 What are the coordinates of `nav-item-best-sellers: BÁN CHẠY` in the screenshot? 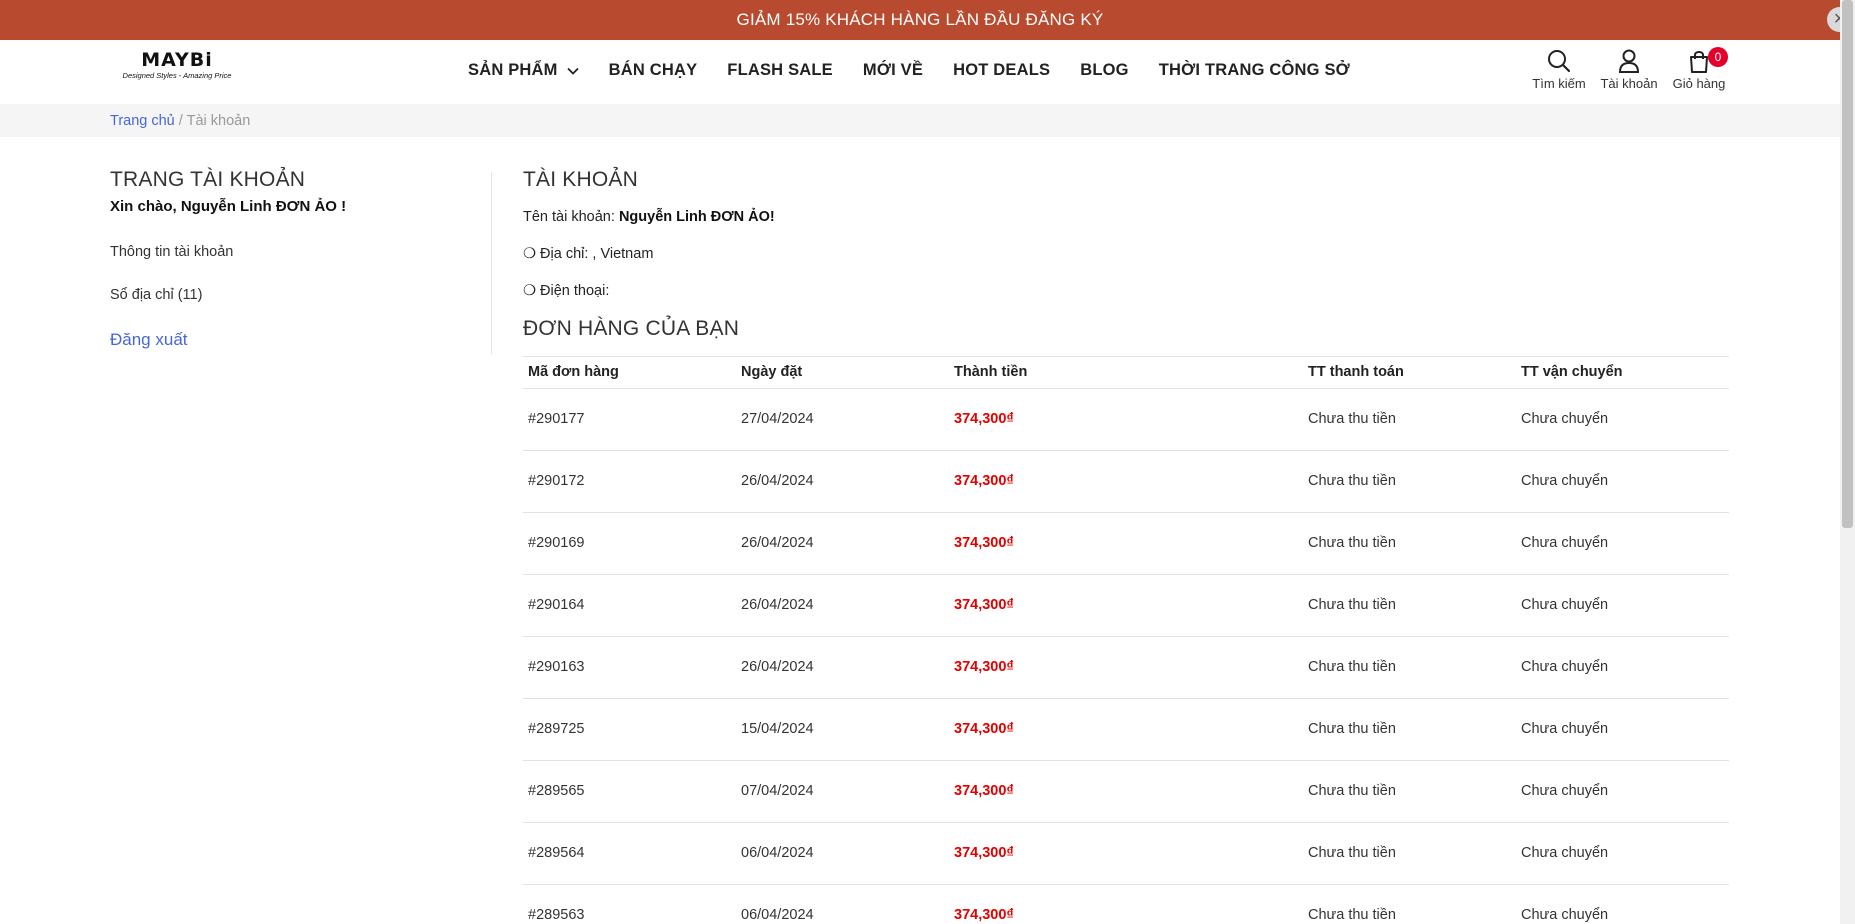 It's located at (653, 70).